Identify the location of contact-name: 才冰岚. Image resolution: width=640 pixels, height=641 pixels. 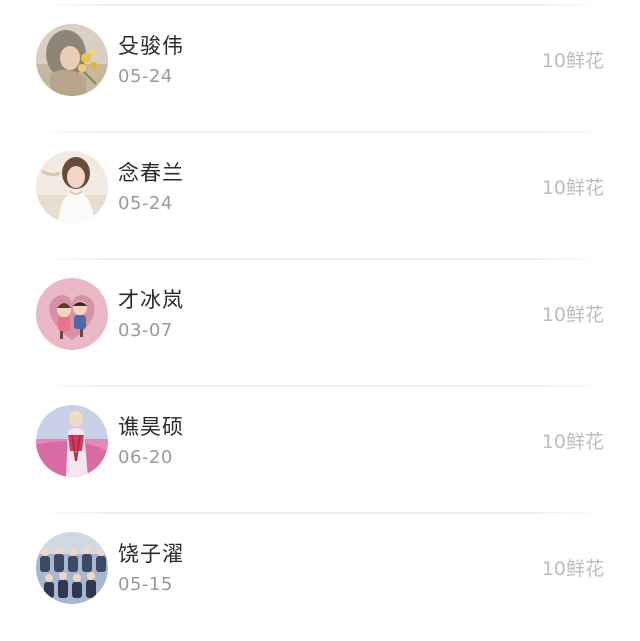
(151, 300).